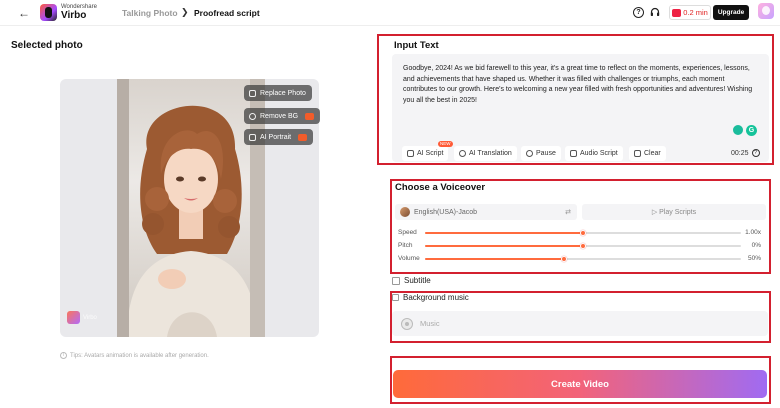 This screenshot has height=408, width=780. I want to click on audio-script-button: Audio Script, so click(594, 153).